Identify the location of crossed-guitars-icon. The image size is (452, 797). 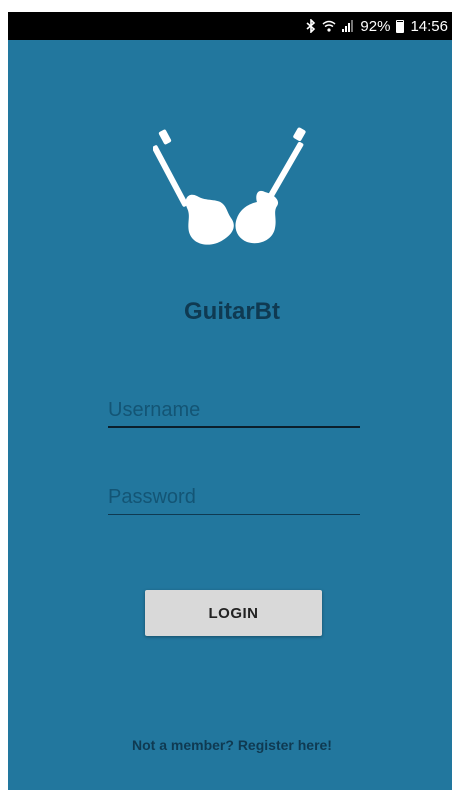
(229, 186).